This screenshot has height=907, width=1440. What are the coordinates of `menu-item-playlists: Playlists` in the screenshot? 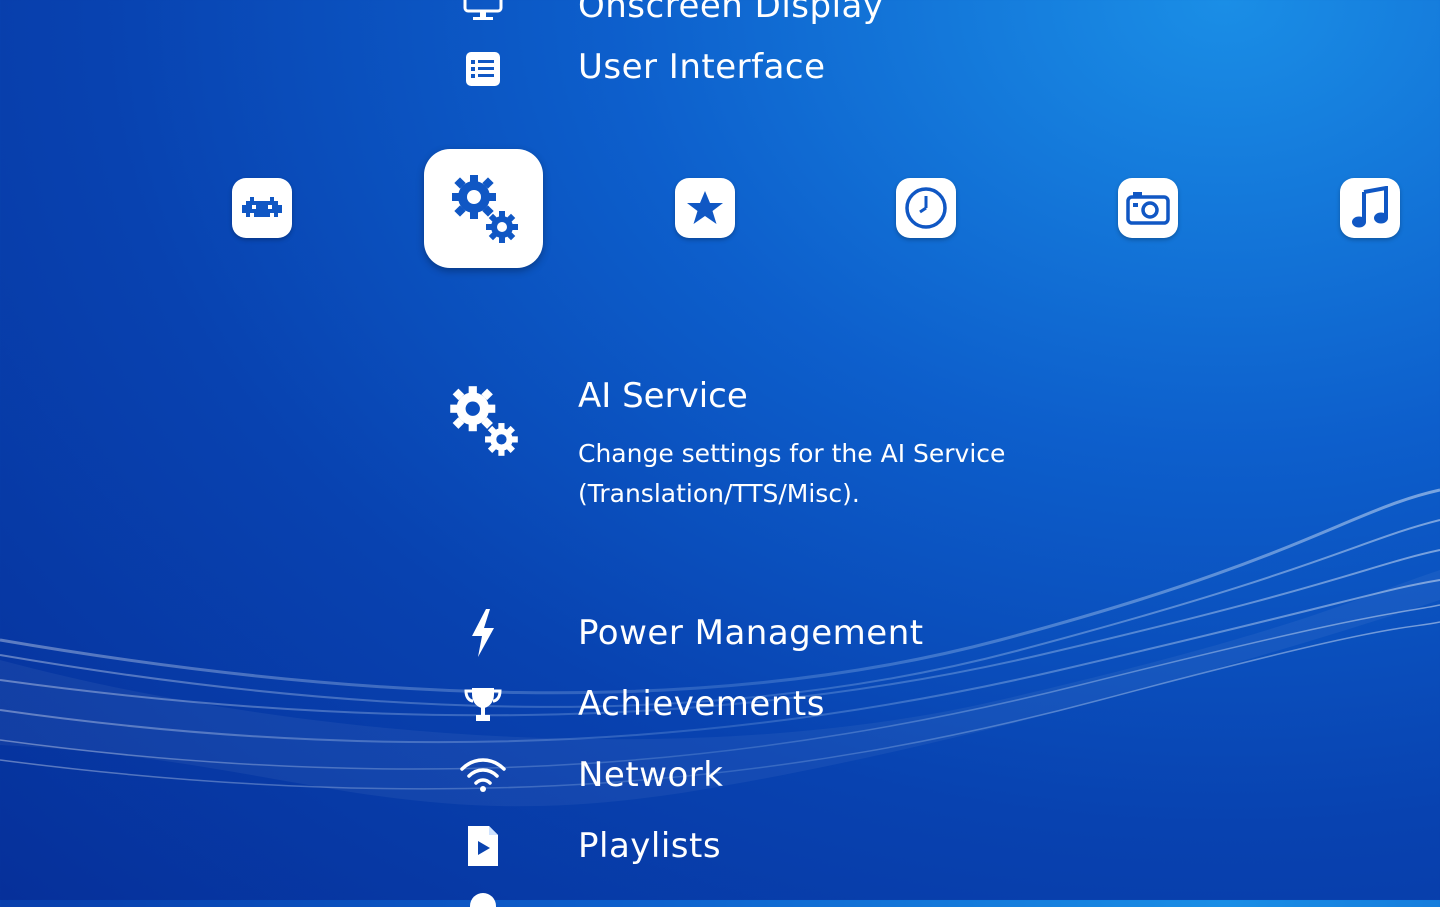 It's located at (720, 848).